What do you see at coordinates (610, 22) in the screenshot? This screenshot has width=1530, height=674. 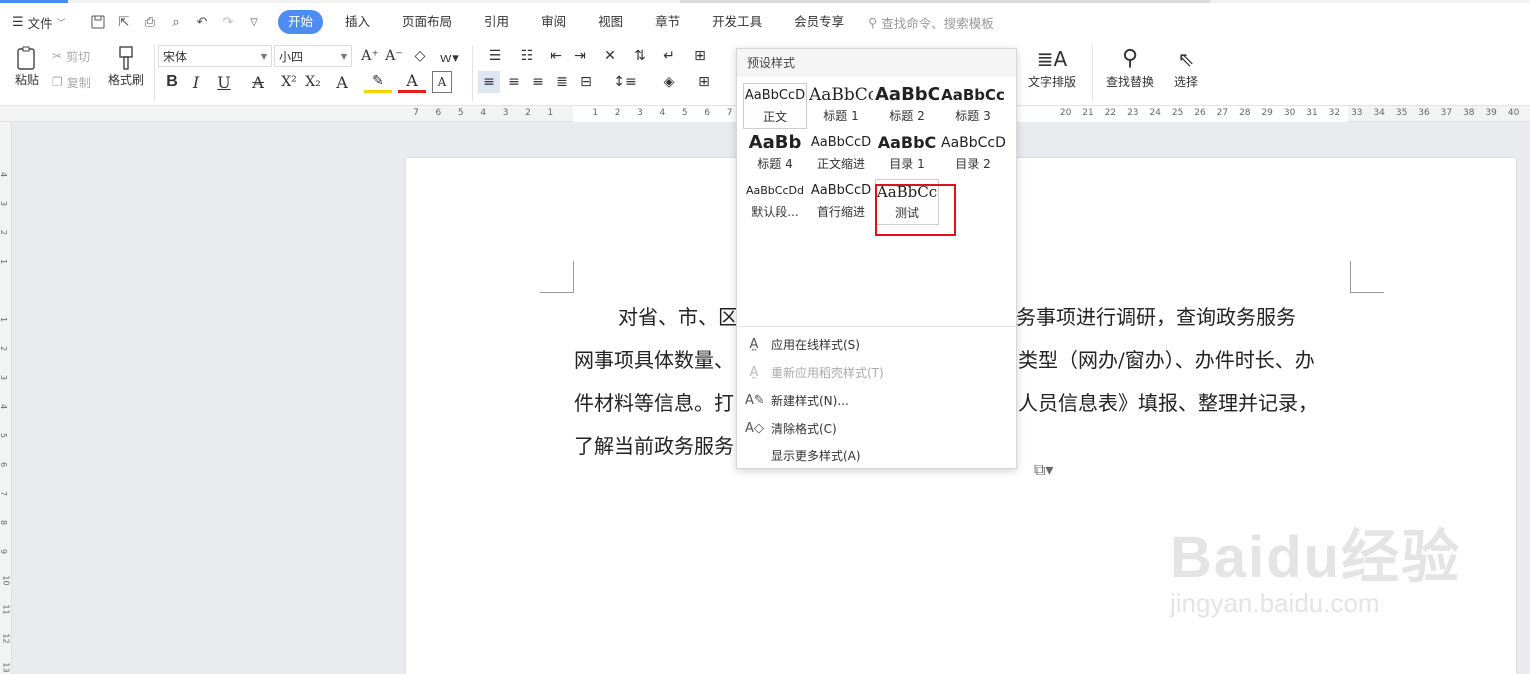 I see `tab-view: 视图` at bounding box center [610, 22].